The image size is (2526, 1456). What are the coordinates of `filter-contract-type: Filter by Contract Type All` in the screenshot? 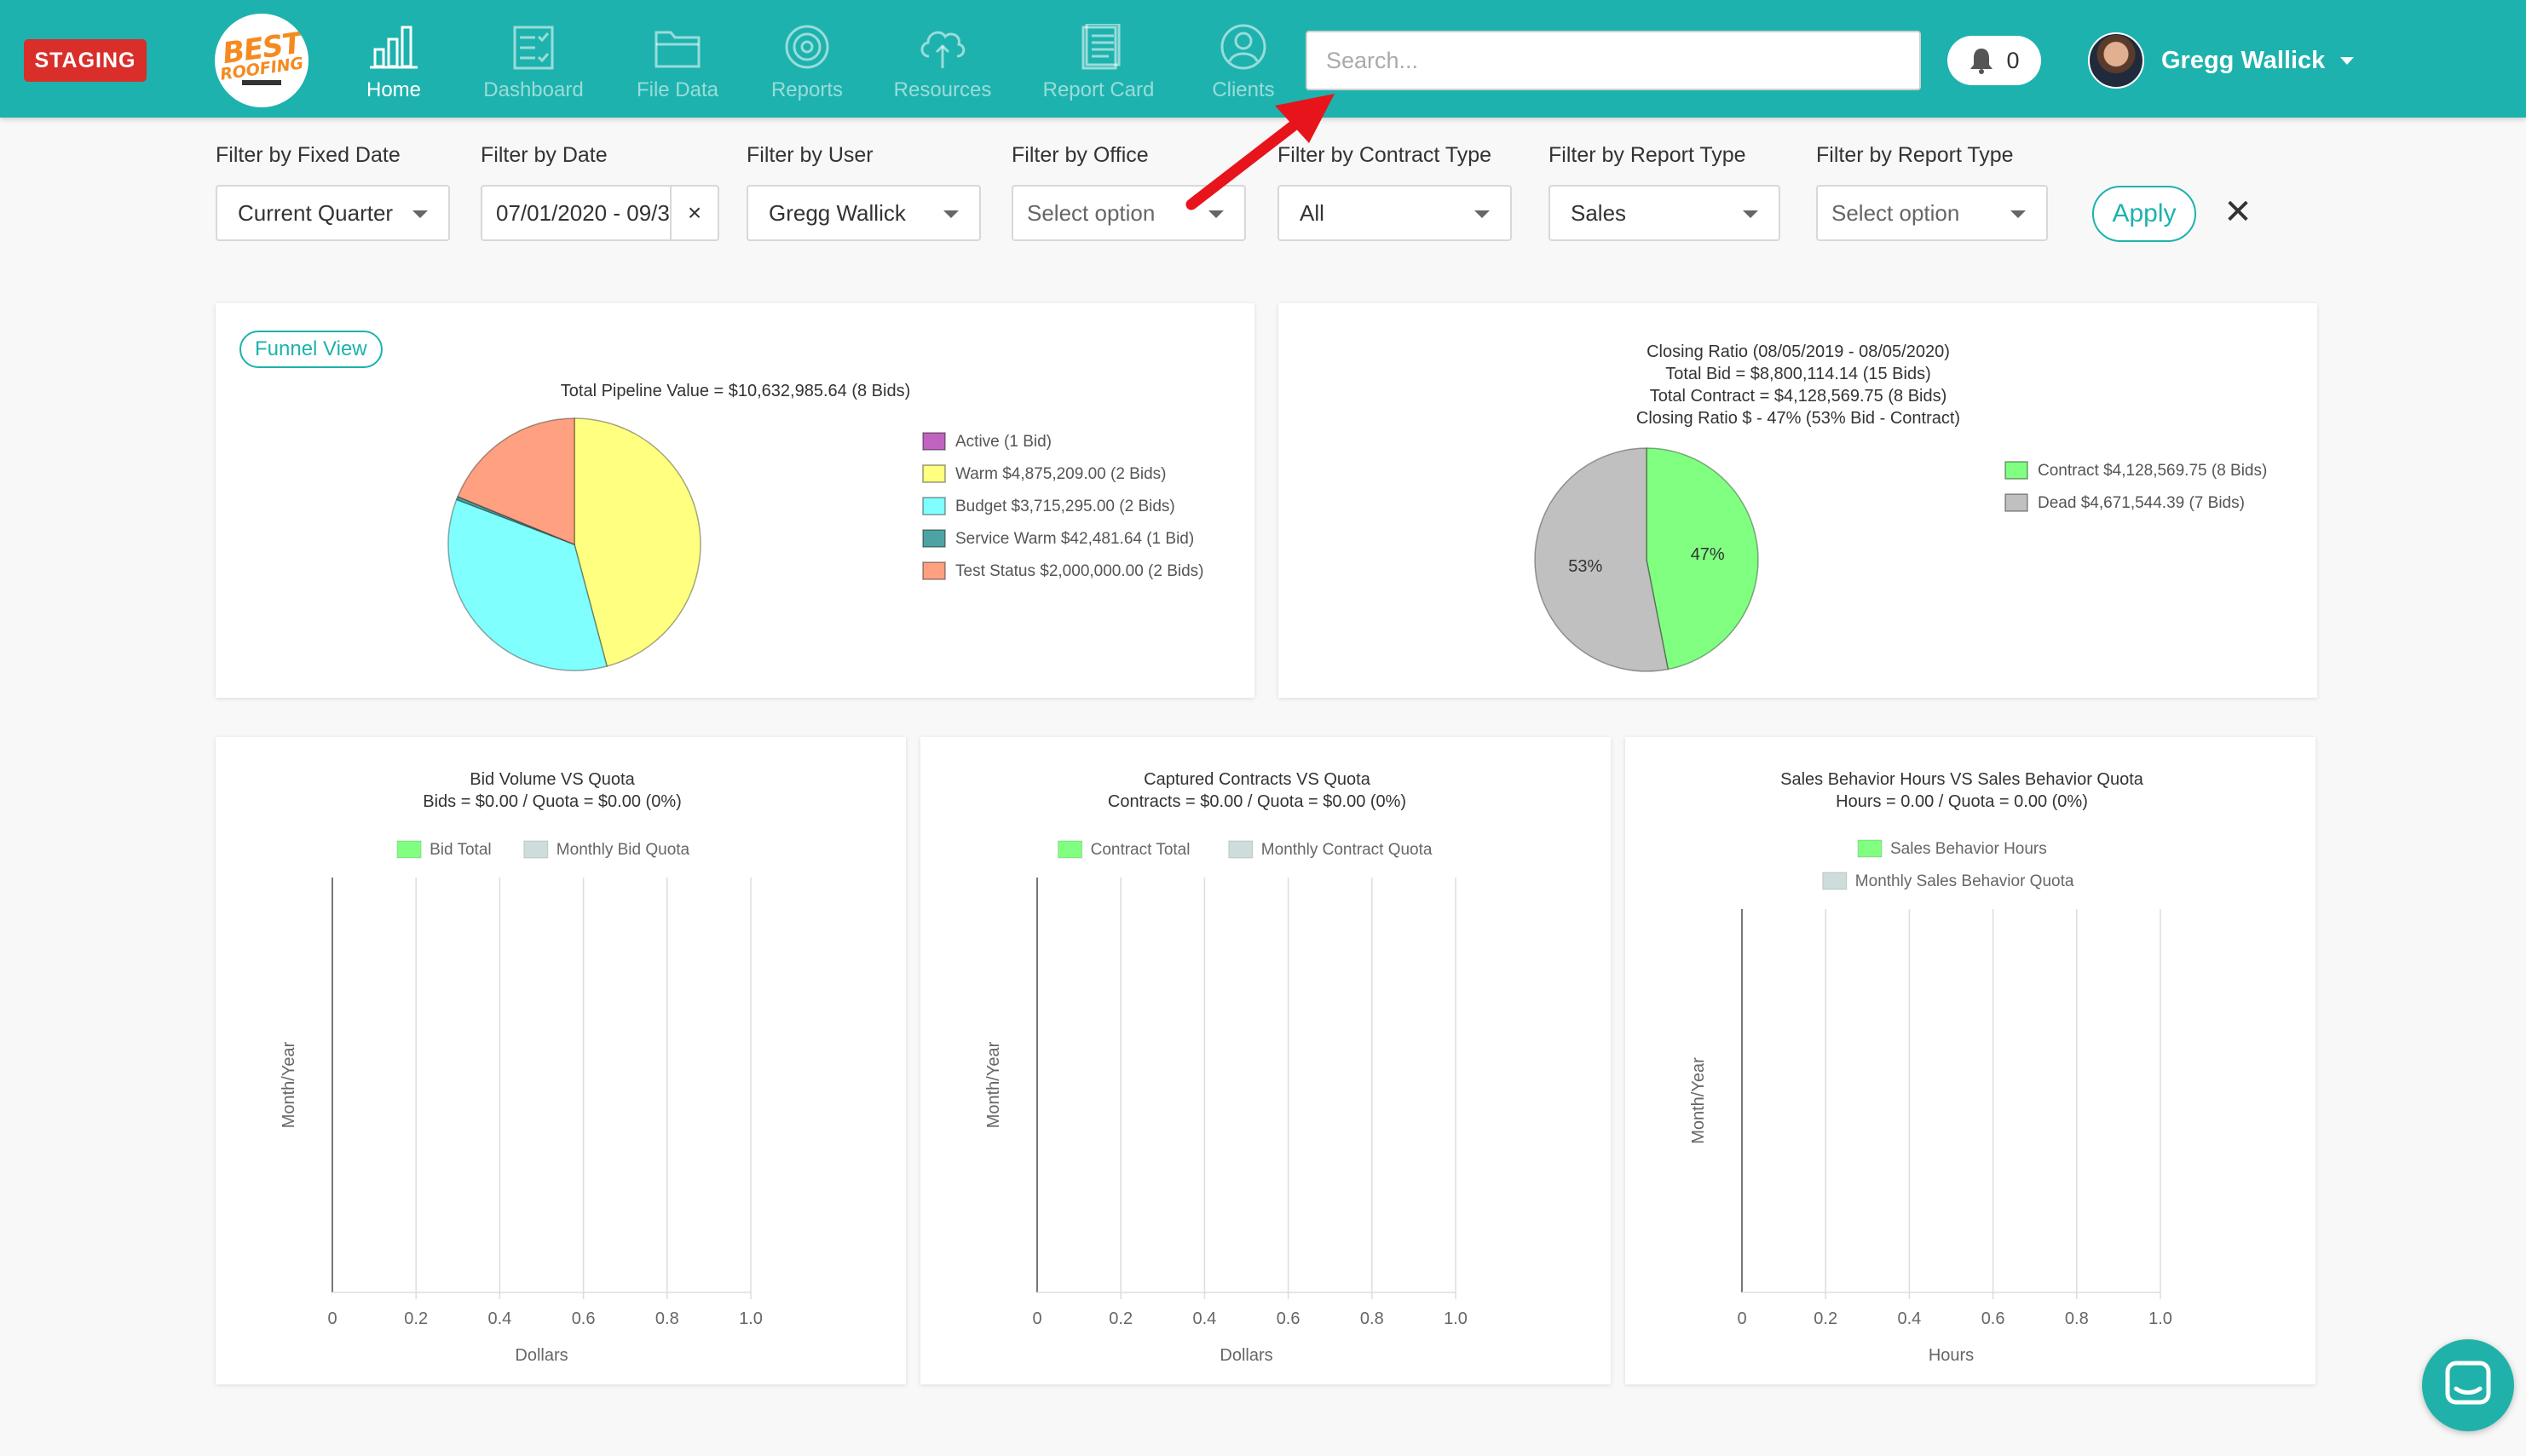 It's located at (1394, 192).